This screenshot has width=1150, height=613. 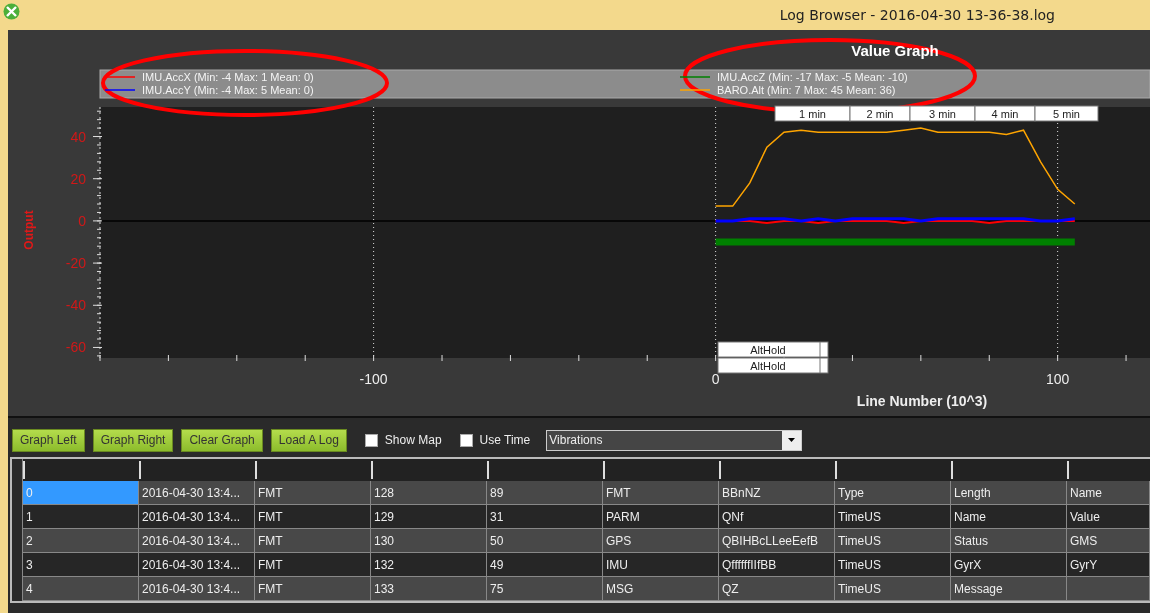 I want to click on table-cell: GMS, so click(x=1108, y=541).